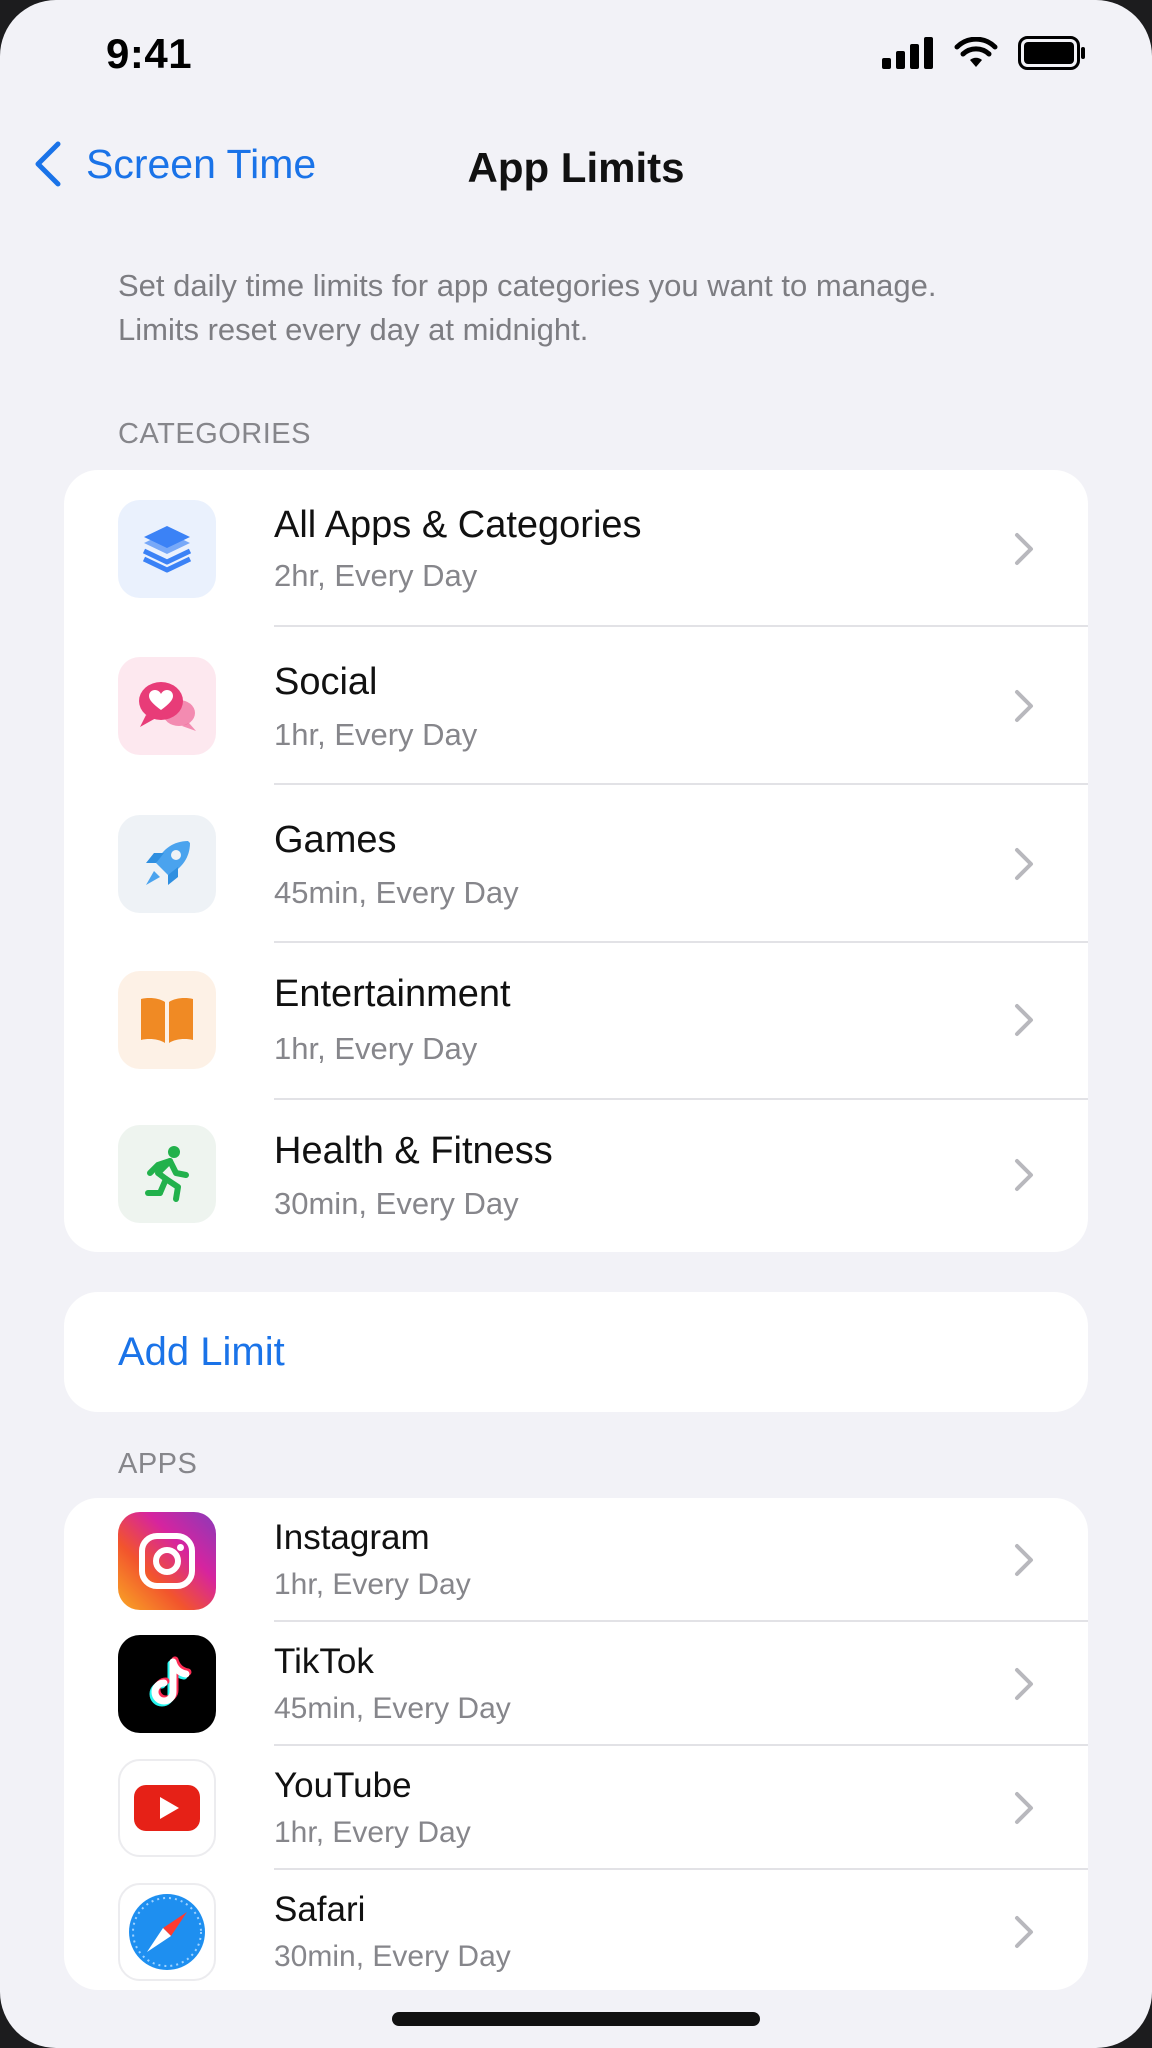  What do you see at coordinates (167, 1174) in the screenshot?
I see `running-figure-icon` at bounding box center [167, 1174].